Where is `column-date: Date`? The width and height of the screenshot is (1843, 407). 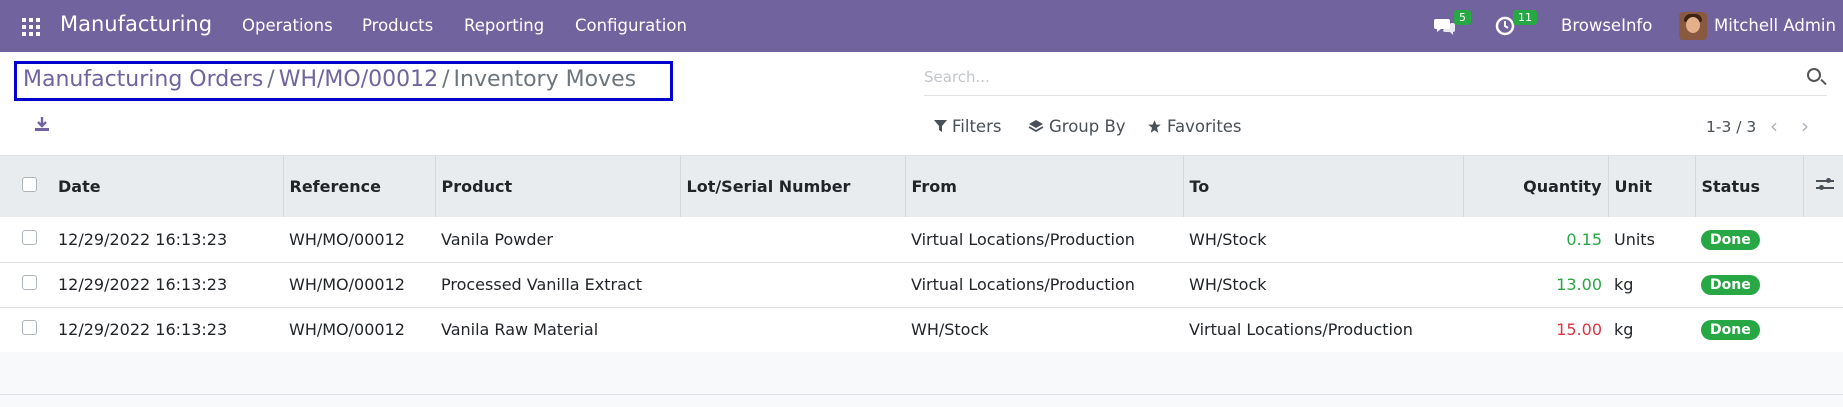 column-date: Date is located at coordinates (168, 186).